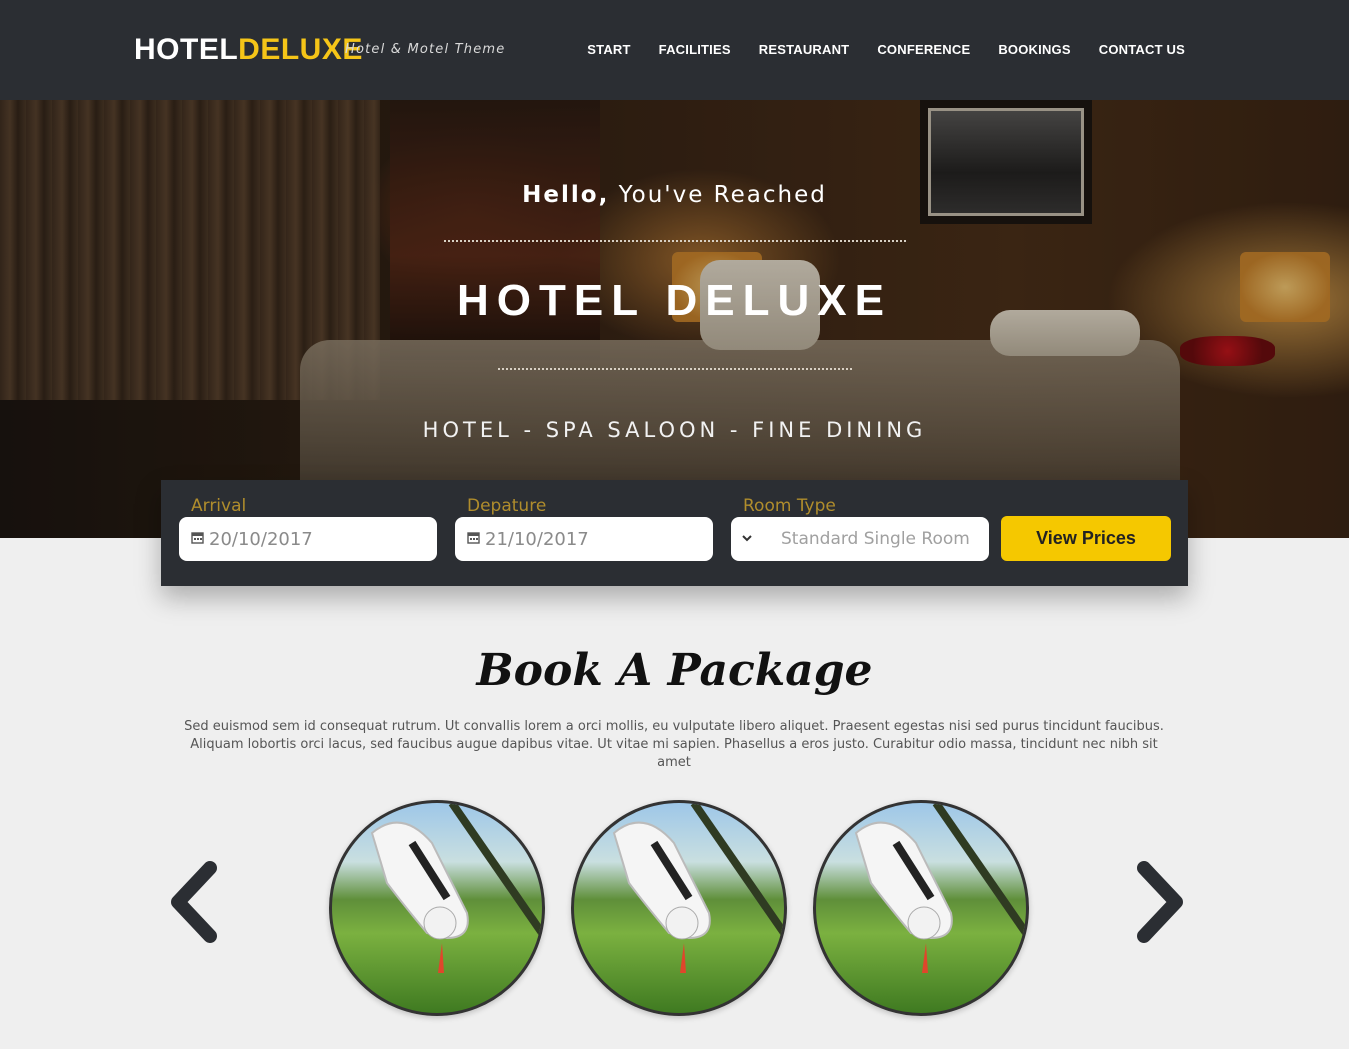 This screenshot has width=1349, height=1049. I want to click on carousel-prev-button, so click(196, 903).